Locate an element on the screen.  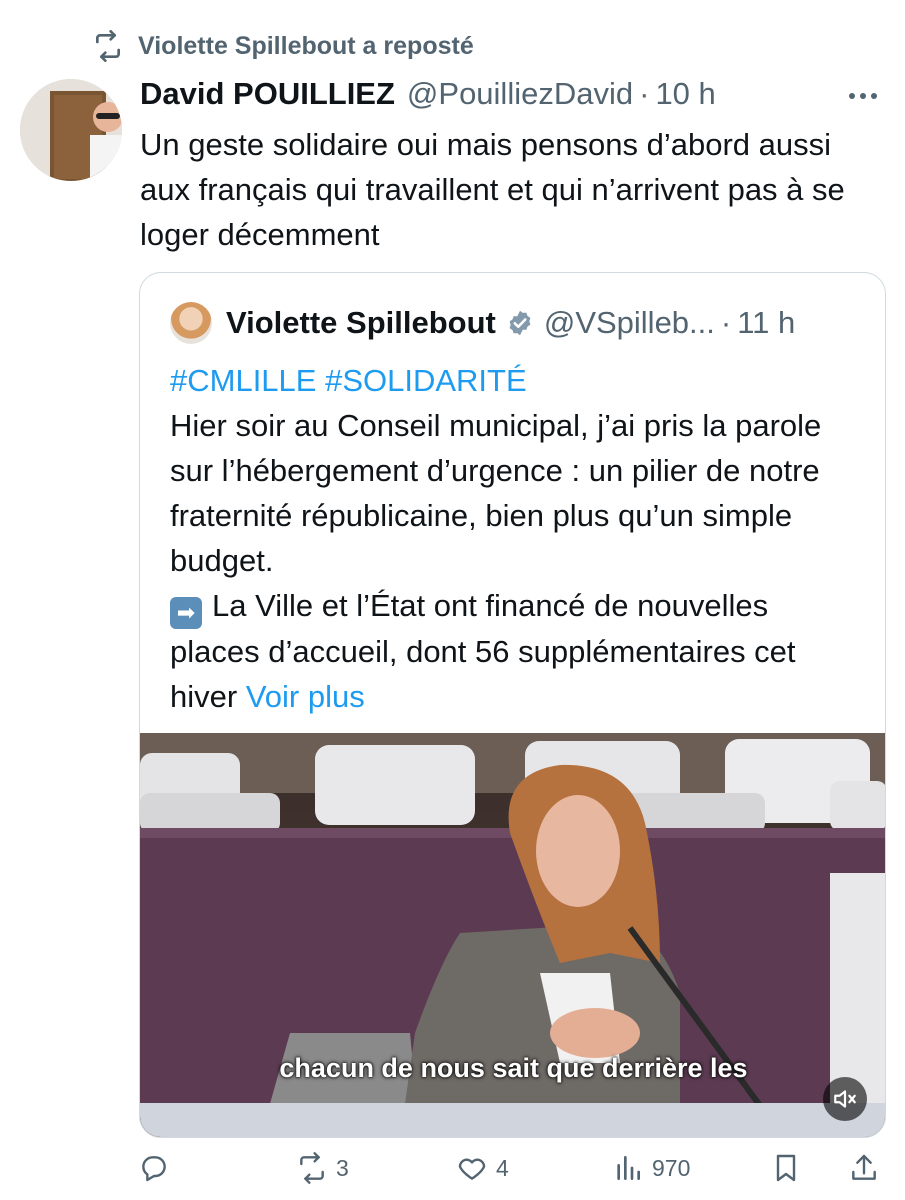
quote-header: Violette Spillebout @VSpilleb... · 11 h is located at coordinates (482, 323).